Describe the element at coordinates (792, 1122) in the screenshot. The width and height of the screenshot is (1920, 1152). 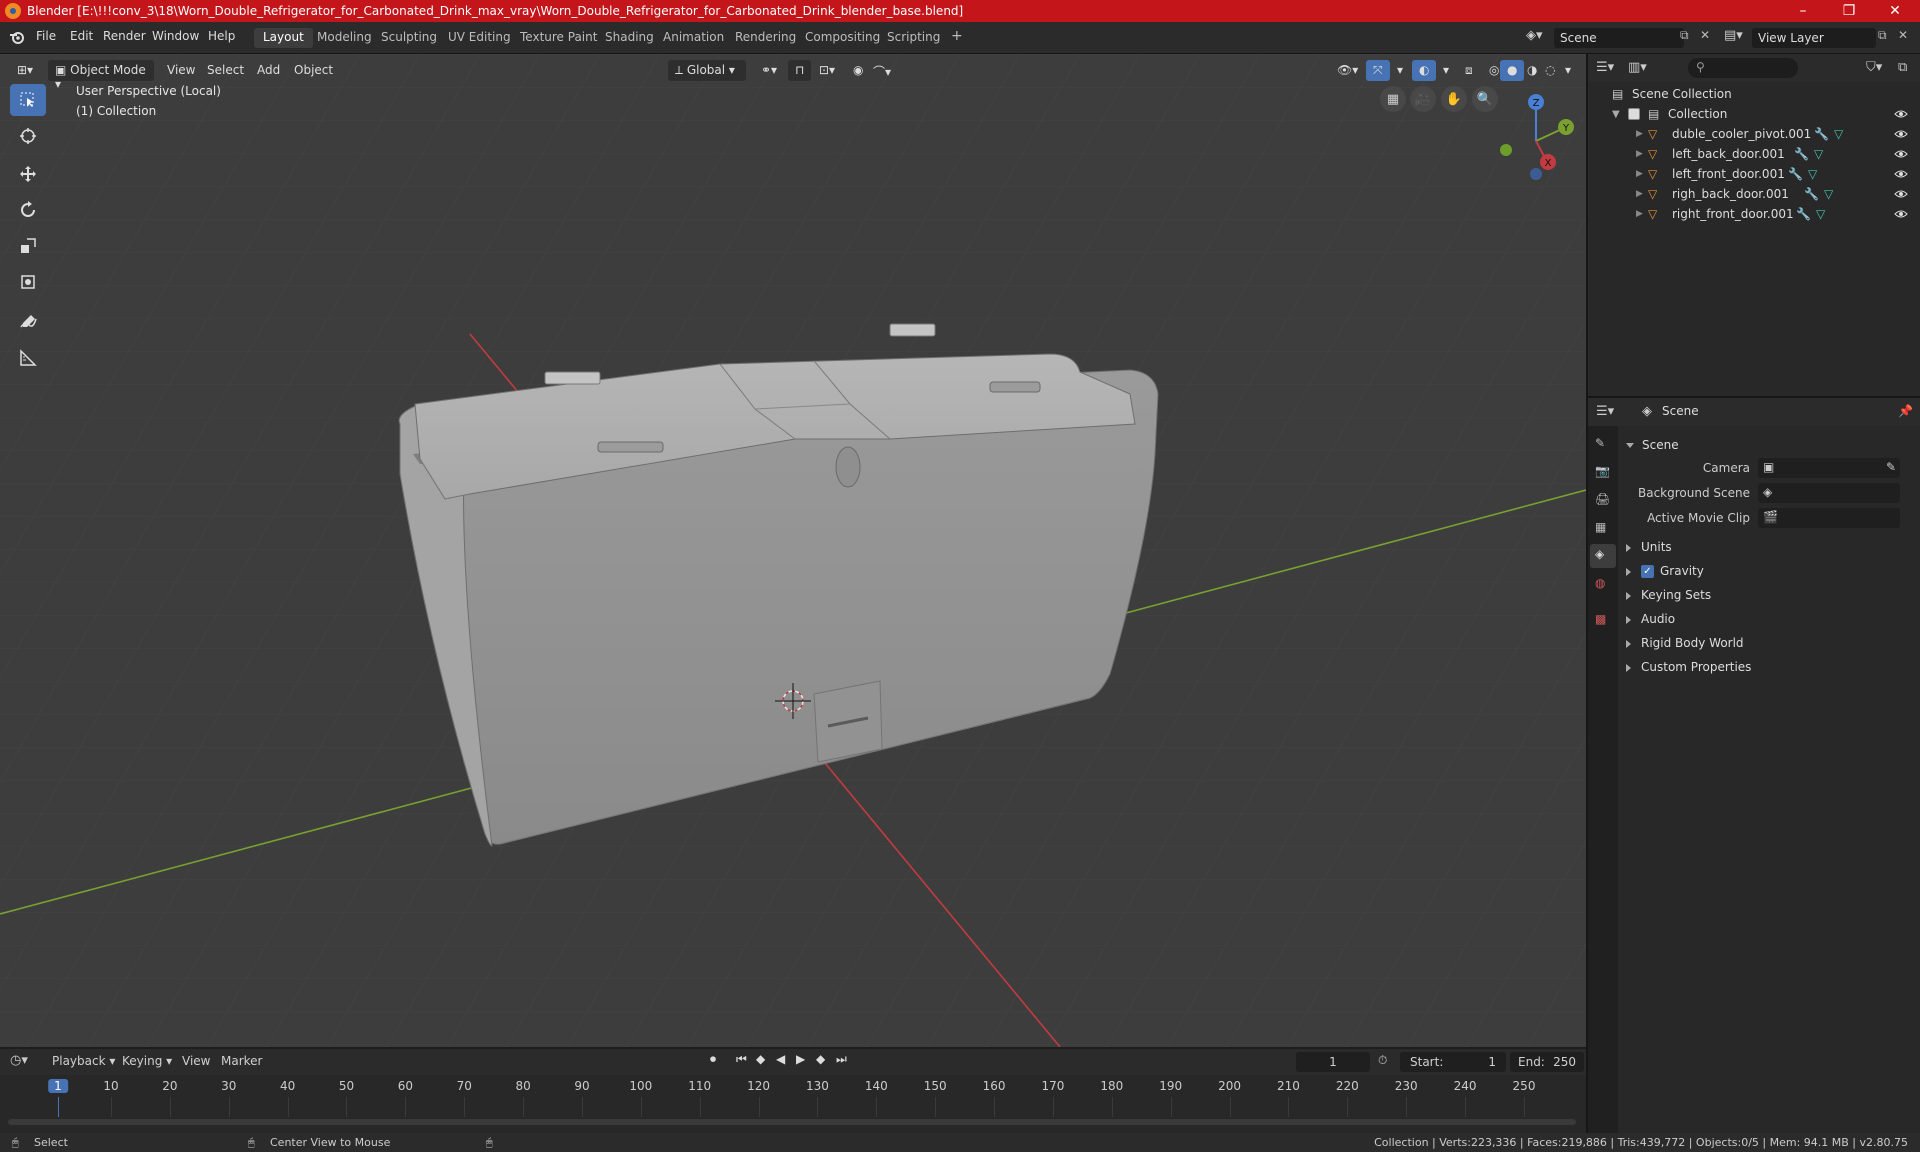
I see `timeline-scrollbar` at that location.